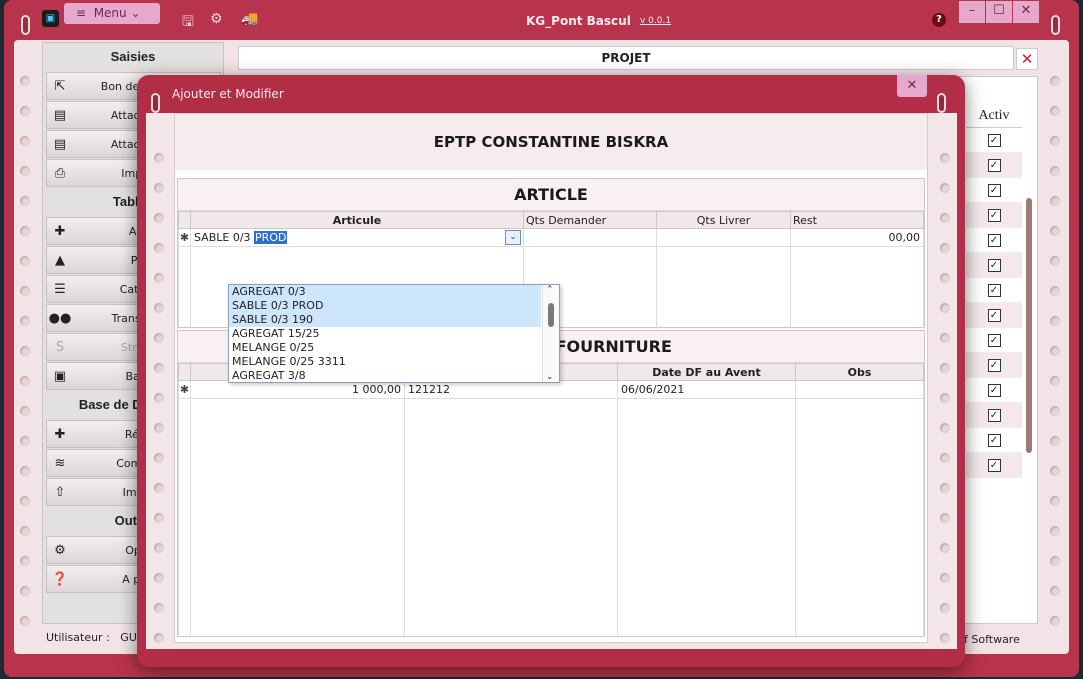  What do you see at coordinates (655, 21) in the screenshot?
I see `app-version-link: v 0.0.1` at bounding box center [655, 21].